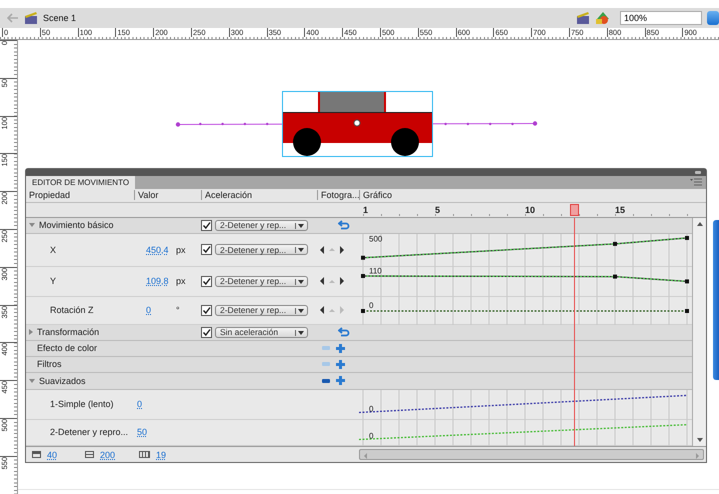 This screenshot has width=719, height=494. What do you see at coordinates (13, 18) in the screenshot?
I see `back-arrow-icon` at bounding box center [13, 18].